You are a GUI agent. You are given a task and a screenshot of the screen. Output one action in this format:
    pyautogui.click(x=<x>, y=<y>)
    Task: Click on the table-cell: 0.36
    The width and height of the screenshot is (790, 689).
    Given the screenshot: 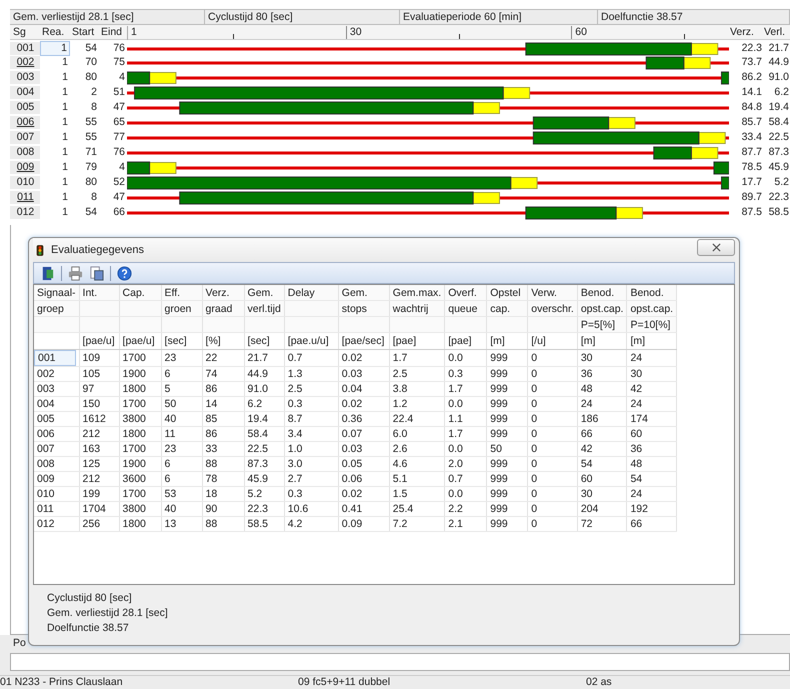 What is the action you would take?
    pyautogui.click(x=352, y=419)
    